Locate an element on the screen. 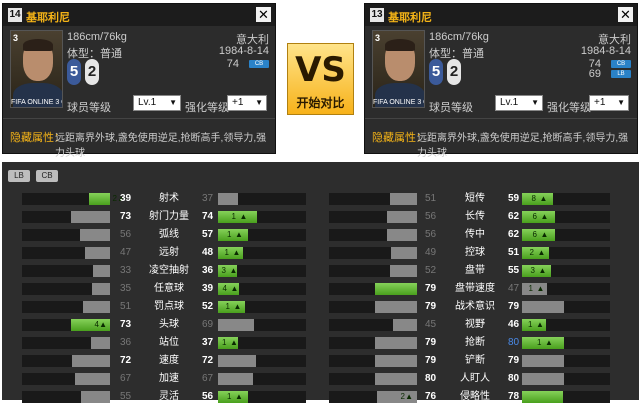 This screenshot has height=403, width=641. stat-row: 56 长传 62 6 ▲ is located at coordinates (320, 217).